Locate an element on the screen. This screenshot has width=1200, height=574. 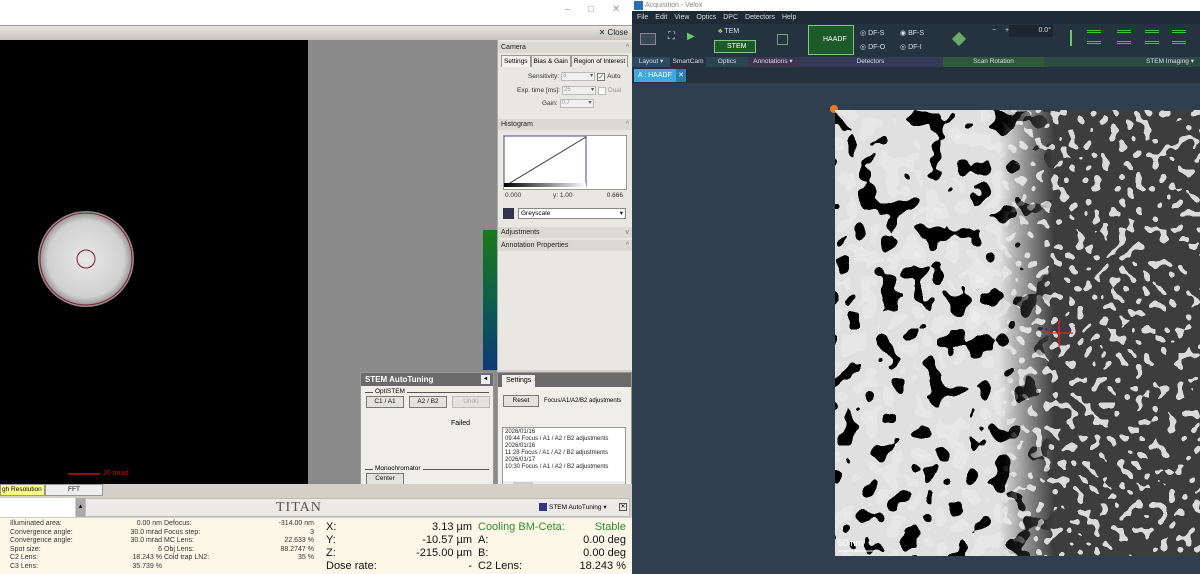
tab-haadf: A : HAADF ✕ is located at coordinates (660, 75).